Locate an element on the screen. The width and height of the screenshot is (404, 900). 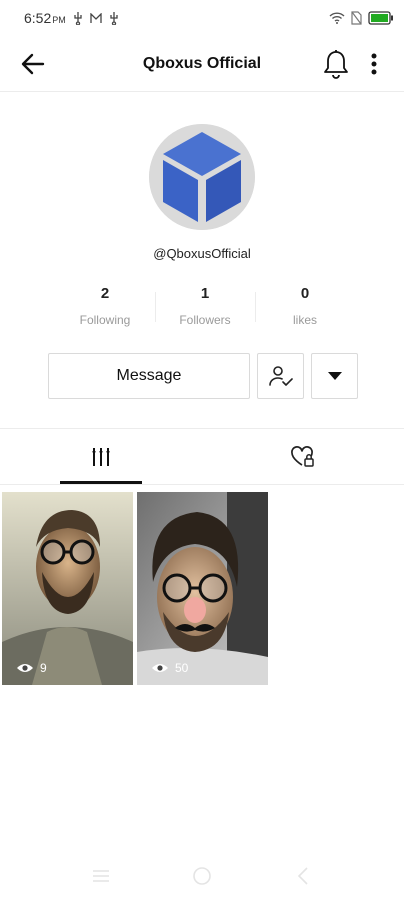
view-count-value: 50 is located at coordinates (182, 668).